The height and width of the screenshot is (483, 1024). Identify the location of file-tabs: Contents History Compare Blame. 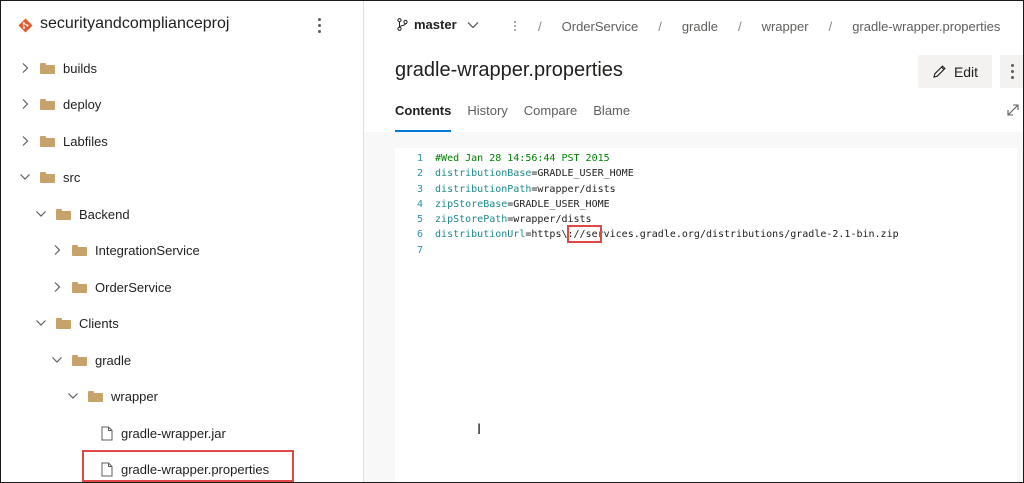
(520, 117).